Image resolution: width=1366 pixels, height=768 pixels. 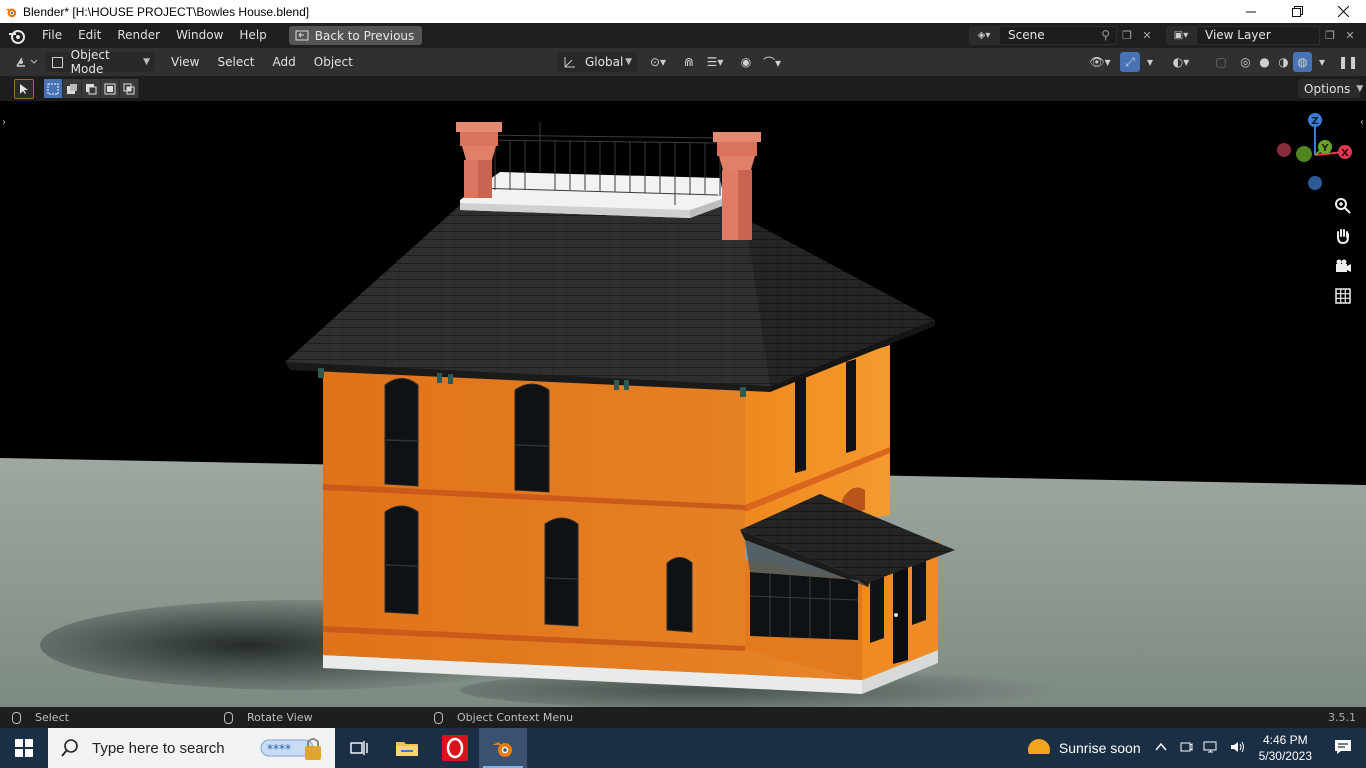 I want to click on camera-view-icon, so click(x=1343, y=266).